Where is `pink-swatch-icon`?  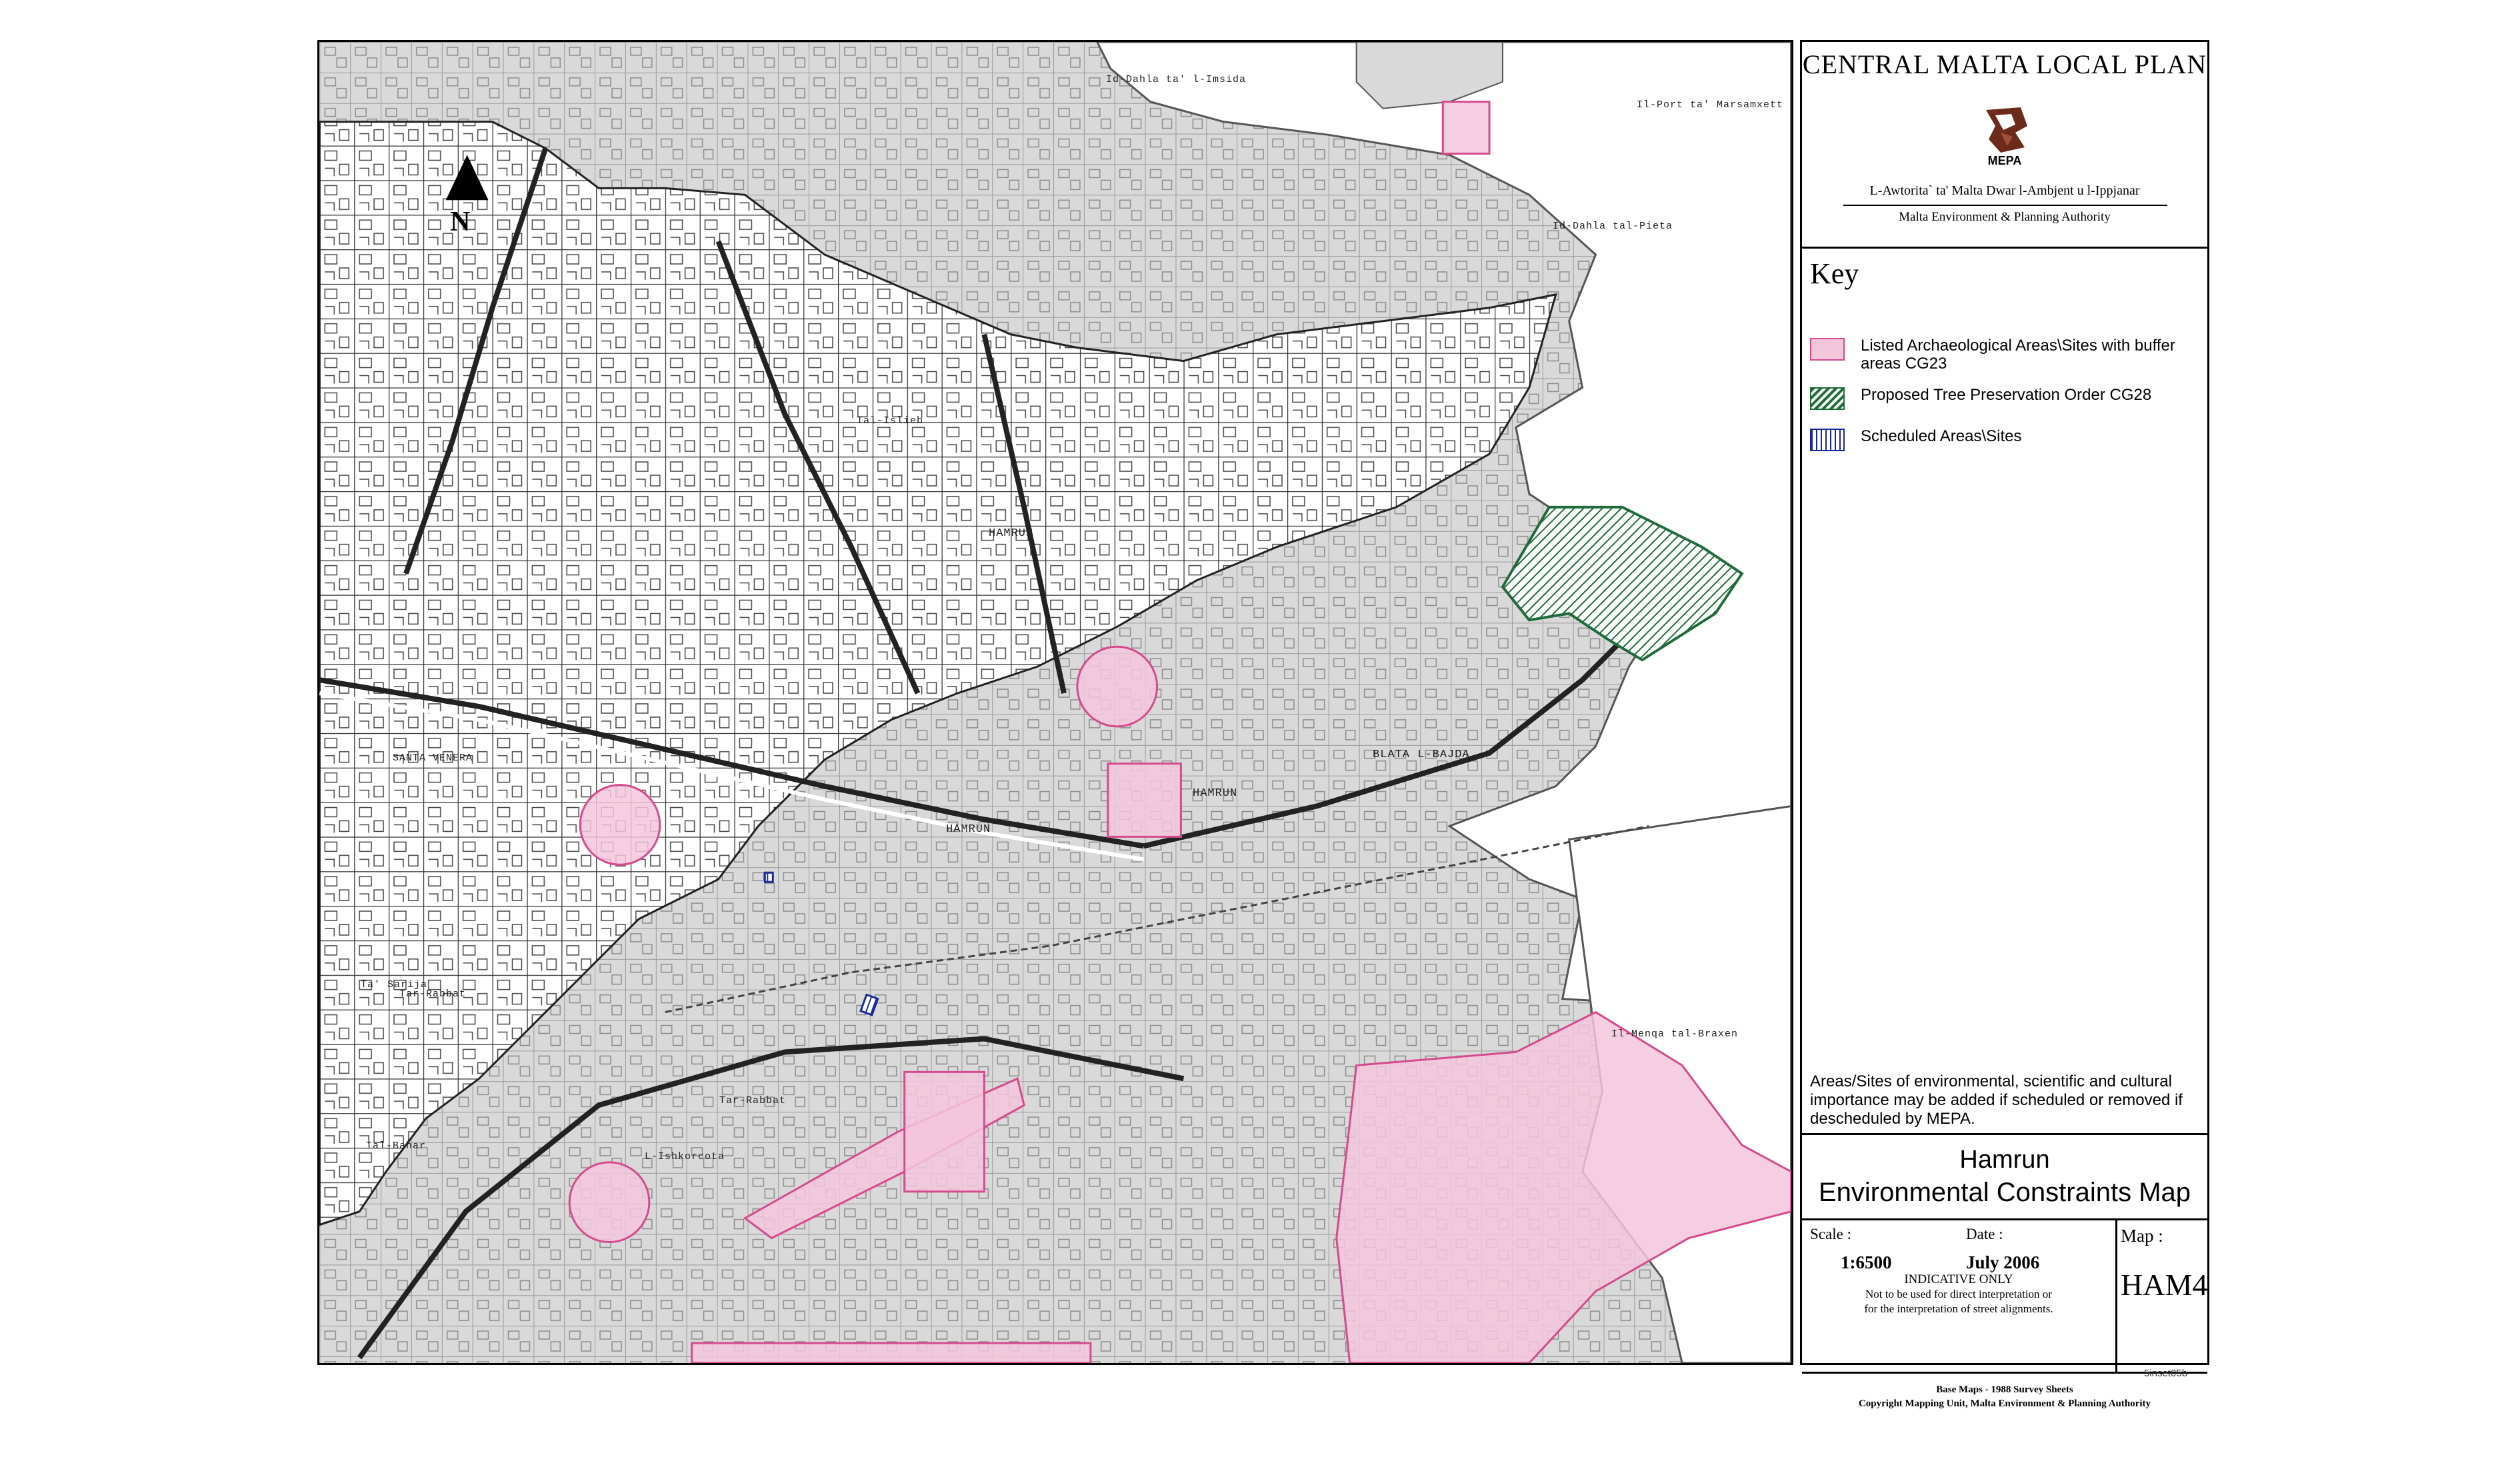
pink-swatch-icon is located at coordinates (1827, 349).